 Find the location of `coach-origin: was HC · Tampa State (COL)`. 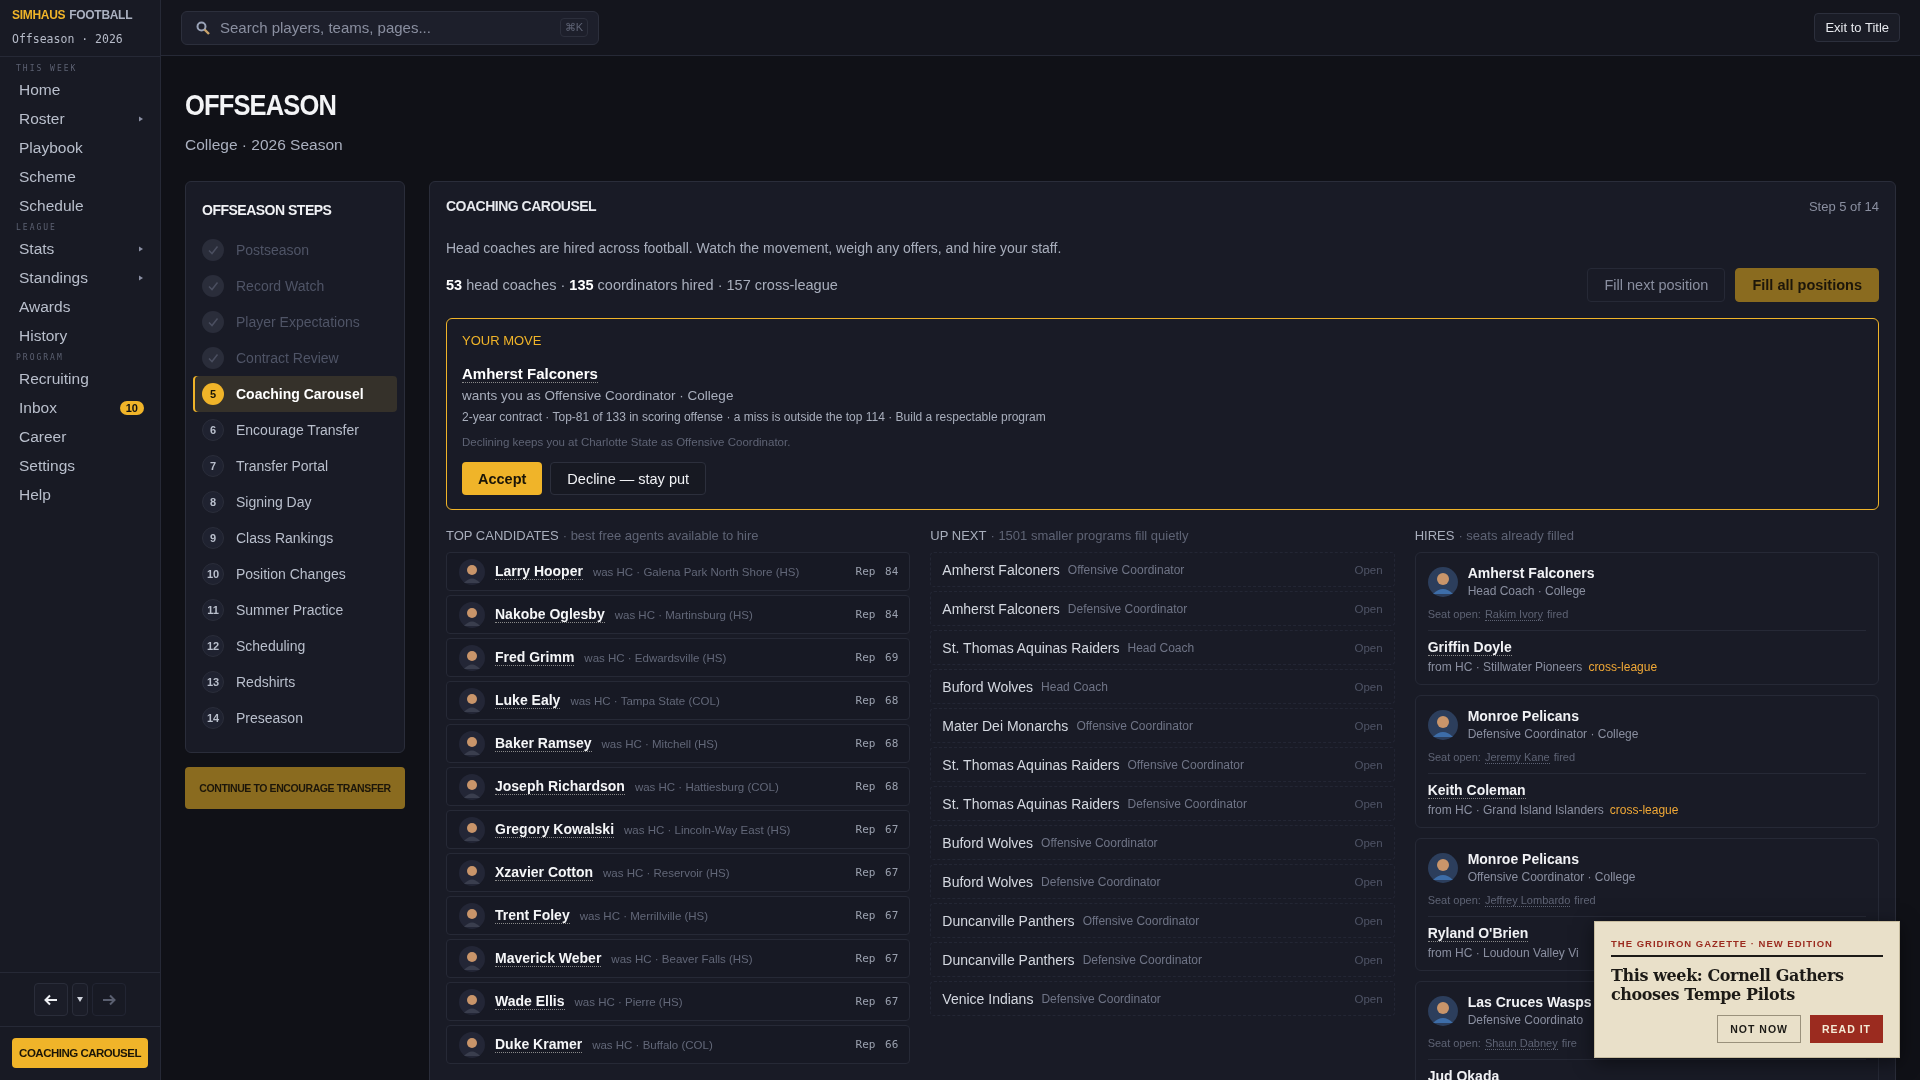

coach-origin: was HC · Tampa State (COL) is located at coordinates (645, 700).